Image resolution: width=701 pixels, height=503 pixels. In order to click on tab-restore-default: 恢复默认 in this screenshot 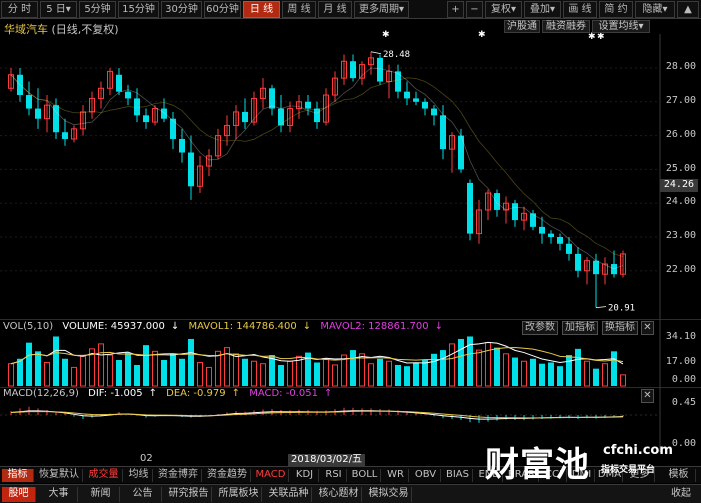, I will do `click(59, 475)`.